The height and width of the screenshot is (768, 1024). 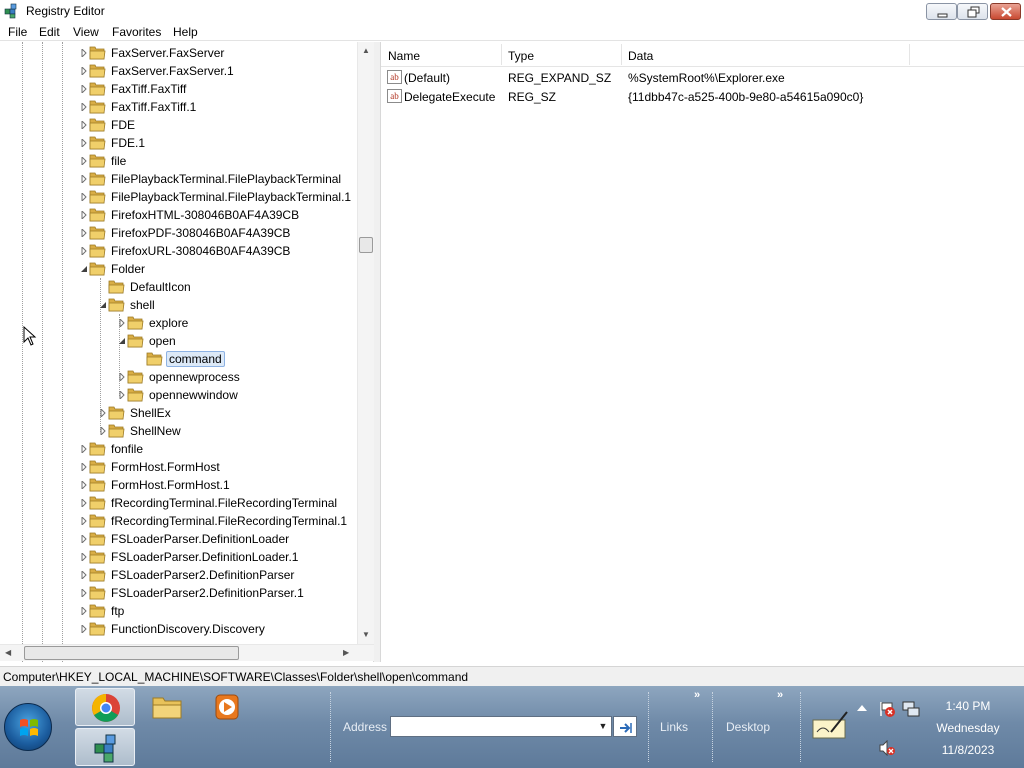 I want to click on scroll-right-arrow: ▶, so click(x=346, y=652).